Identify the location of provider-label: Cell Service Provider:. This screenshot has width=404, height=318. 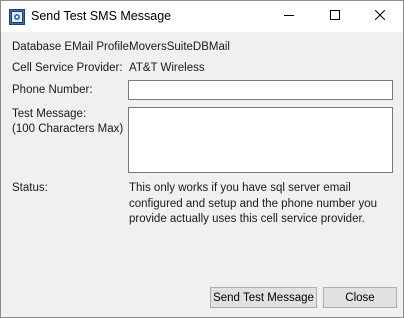
(67, 68).